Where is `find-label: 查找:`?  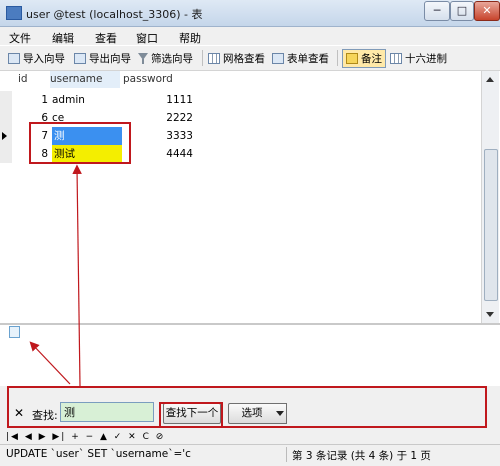 find-label: 查找: is located at coordinates (45, 415).